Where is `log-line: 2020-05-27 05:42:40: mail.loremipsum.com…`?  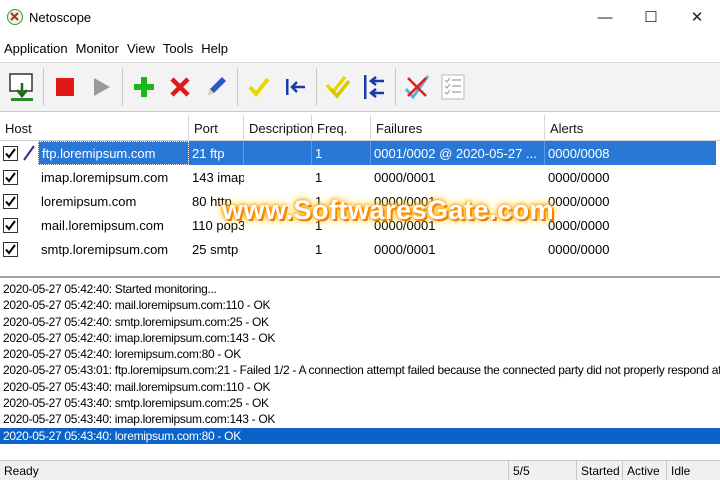 log-line: 2020-05-27 05:42:40: mail.loremipsum.com… is located at coordinates (360, 305).